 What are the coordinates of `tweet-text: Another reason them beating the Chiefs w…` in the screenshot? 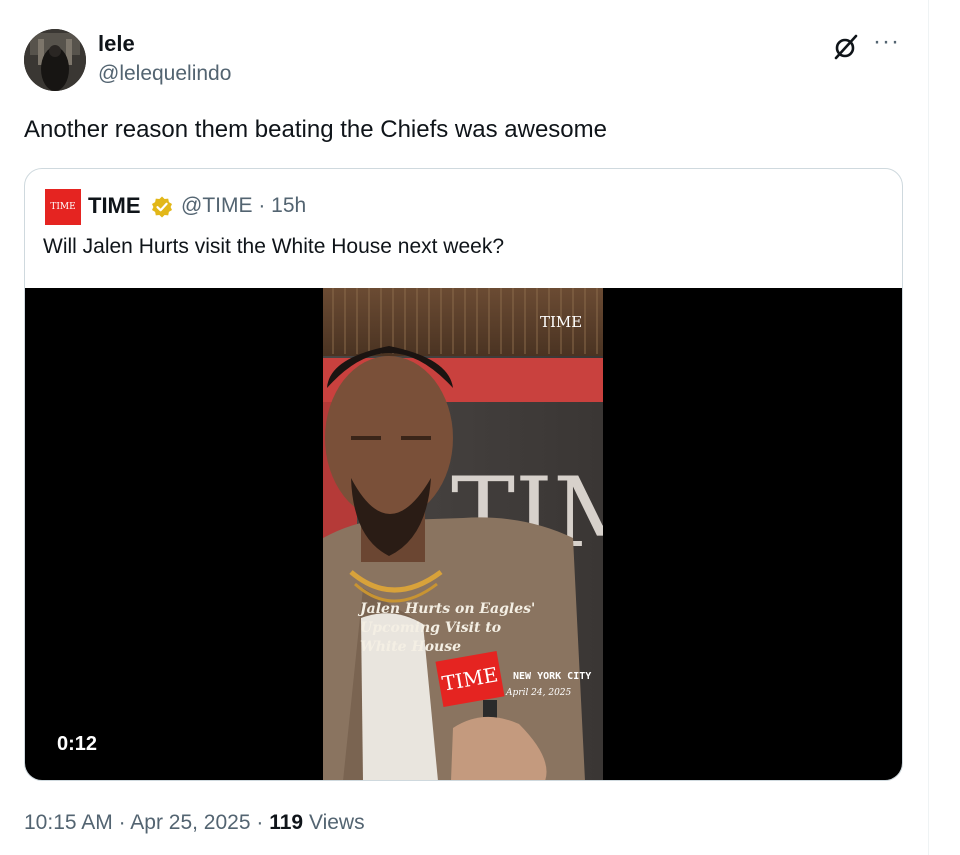 It's located at (315, 129).